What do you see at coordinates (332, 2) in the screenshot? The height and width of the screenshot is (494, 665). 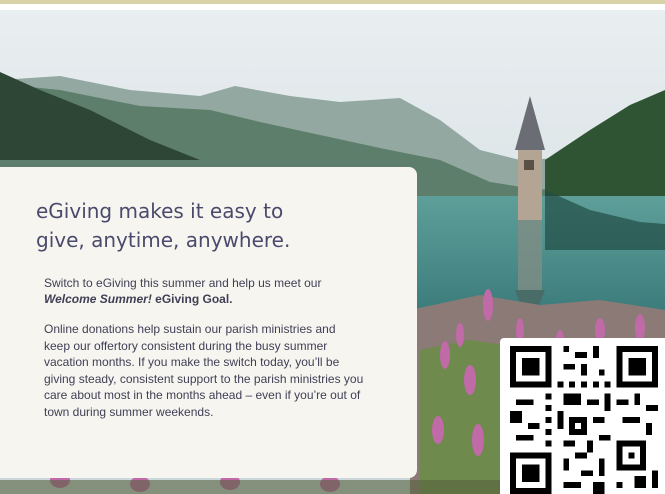 I see `top-accent-strip` at bounding box center [332, 2].